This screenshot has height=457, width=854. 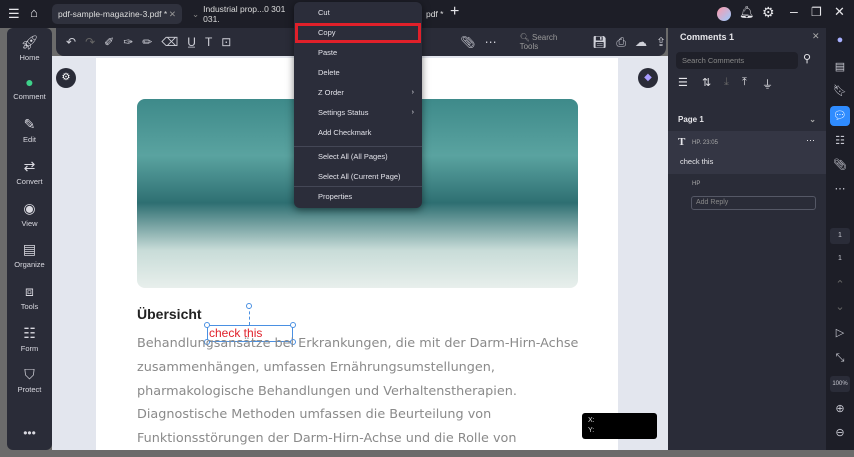 I want to click on filter-settings-button: ⚙, so click(x=66, y=78).